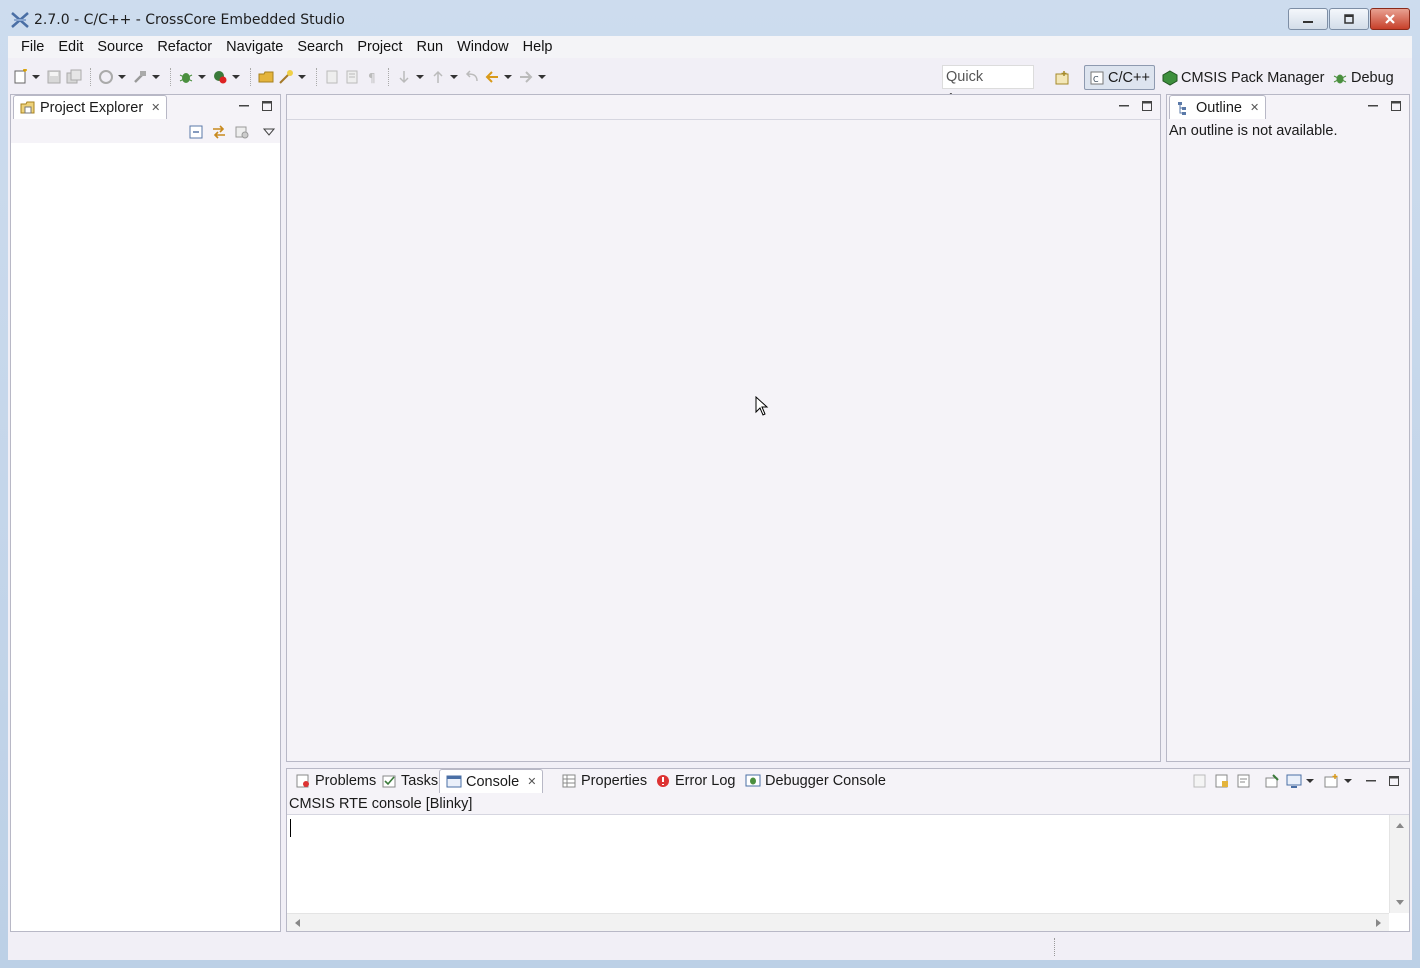  What do you see at coordinates (54, 77) in the screenshot?
I see `save-icon` at bounding box center [54, 77].